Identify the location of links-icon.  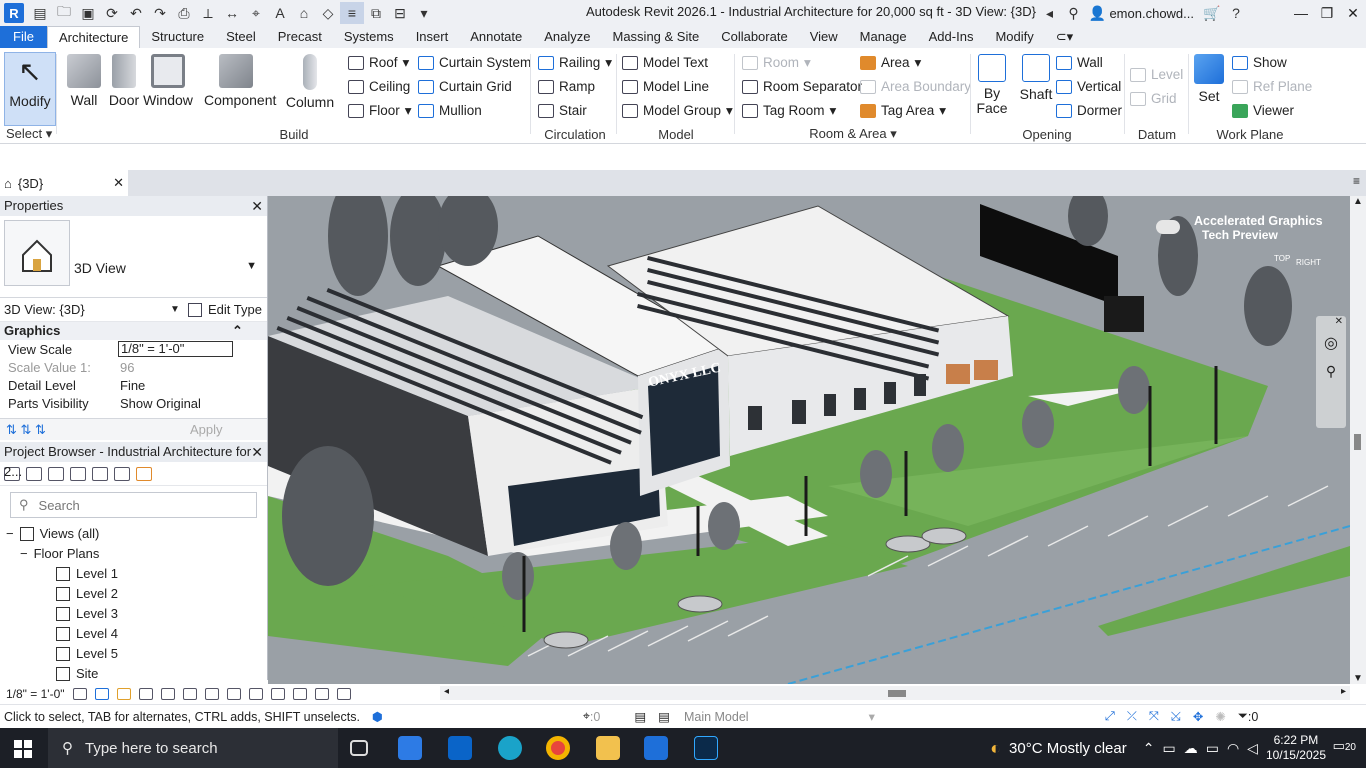
(144, 473).